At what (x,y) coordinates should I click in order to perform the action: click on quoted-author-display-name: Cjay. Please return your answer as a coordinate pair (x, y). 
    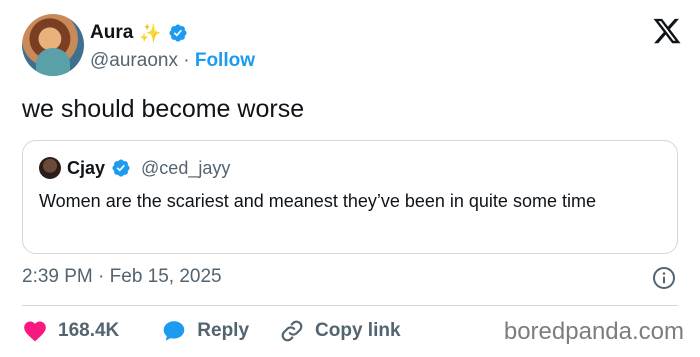
    Looking at the image, I should click on (86, 167).